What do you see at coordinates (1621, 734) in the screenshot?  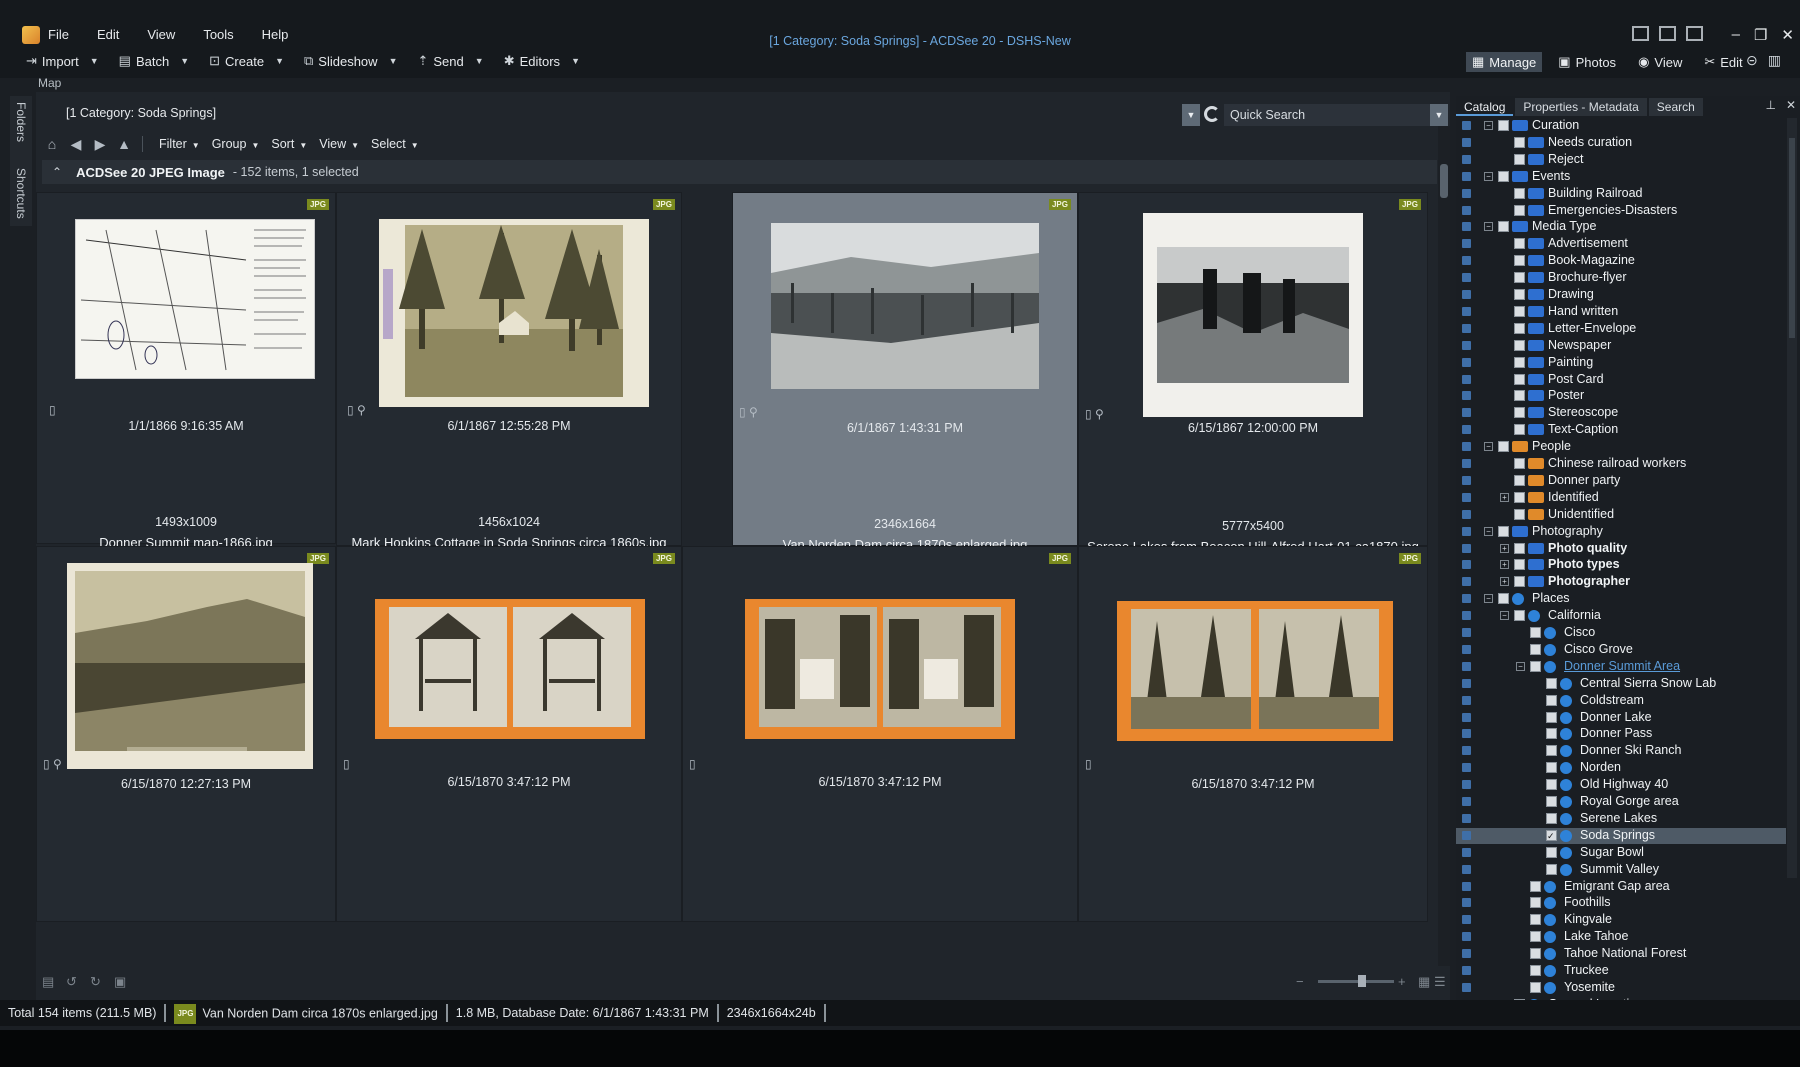 I see `tree-item: Donner Pass` at bounding box center [1621, 734].